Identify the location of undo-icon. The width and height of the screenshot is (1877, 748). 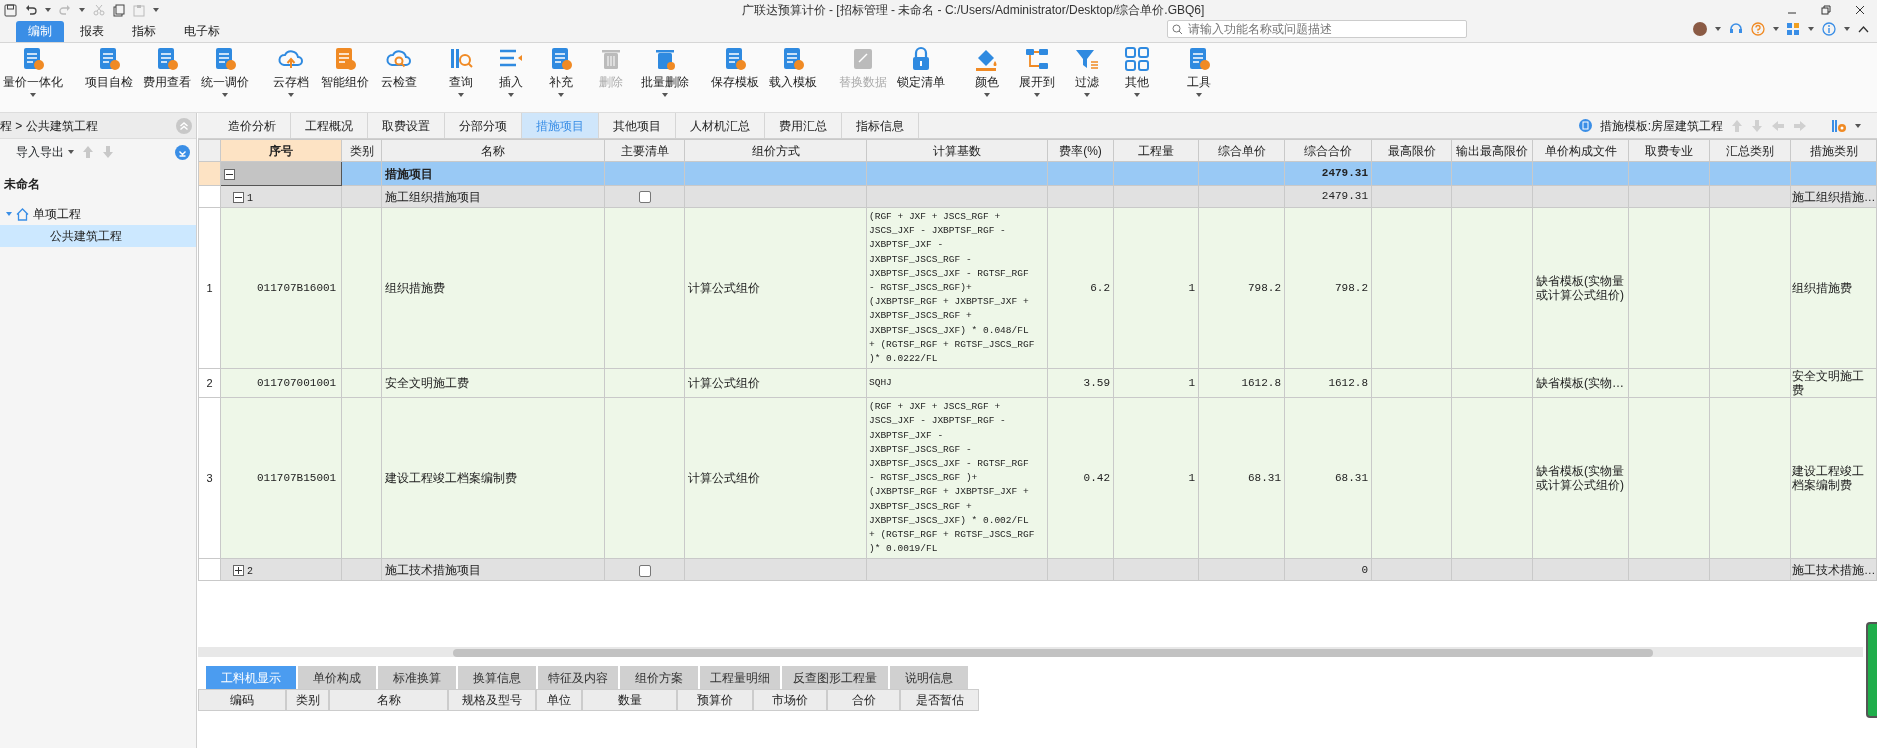
(31, 10).